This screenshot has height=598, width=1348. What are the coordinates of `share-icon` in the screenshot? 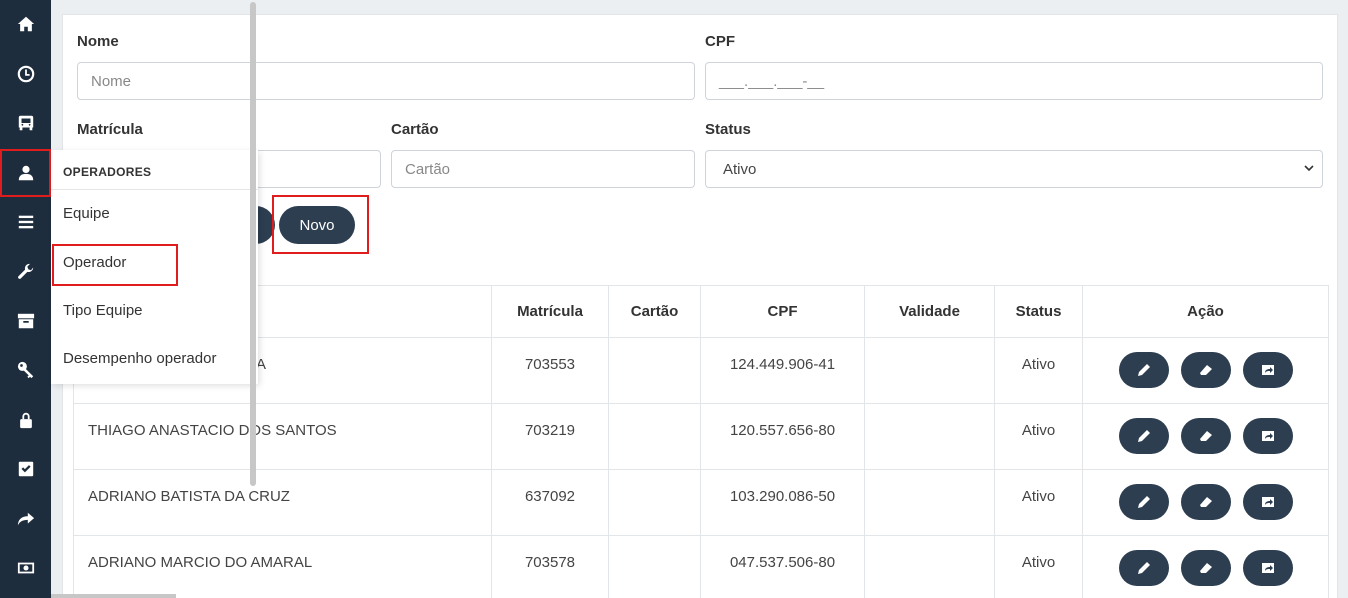 It's located at (25, 519).